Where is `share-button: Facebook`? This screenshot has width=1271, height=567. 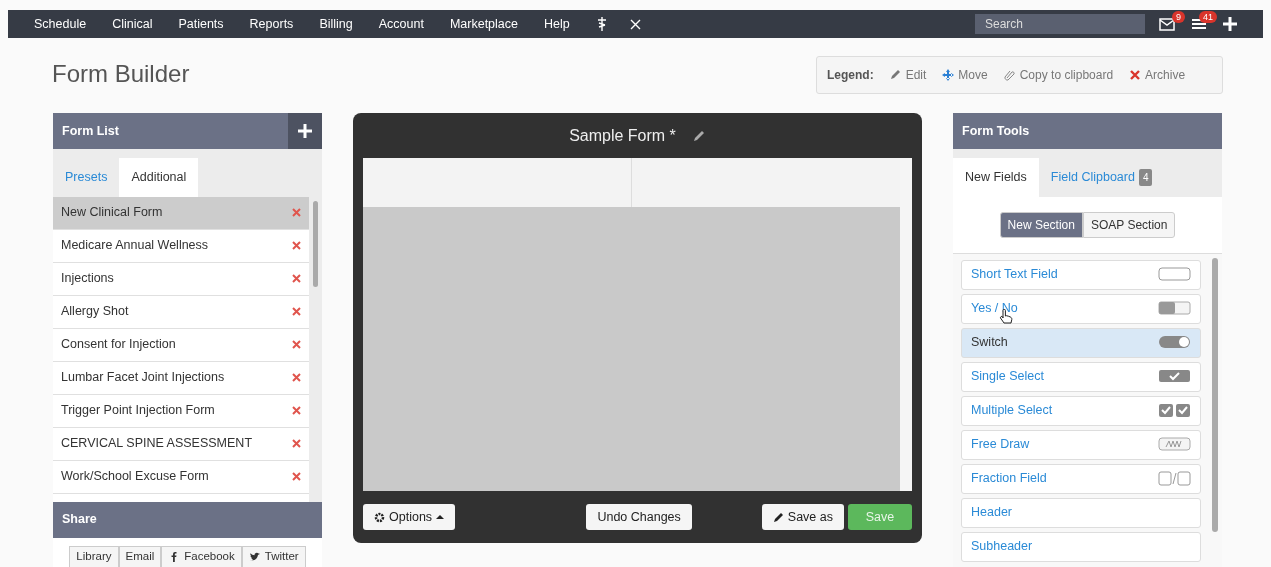
share-button: Facebook is located at coordinates (201, 556).